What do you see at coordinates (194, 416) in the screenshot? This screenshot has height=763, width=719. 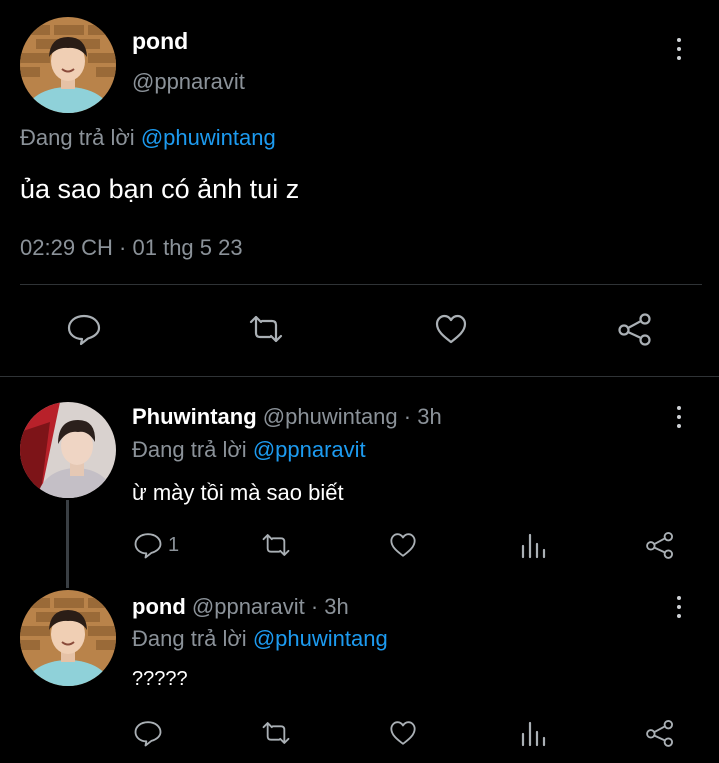 I see `reply-display-name: Phuwintang` at bounding box center [194, 416].